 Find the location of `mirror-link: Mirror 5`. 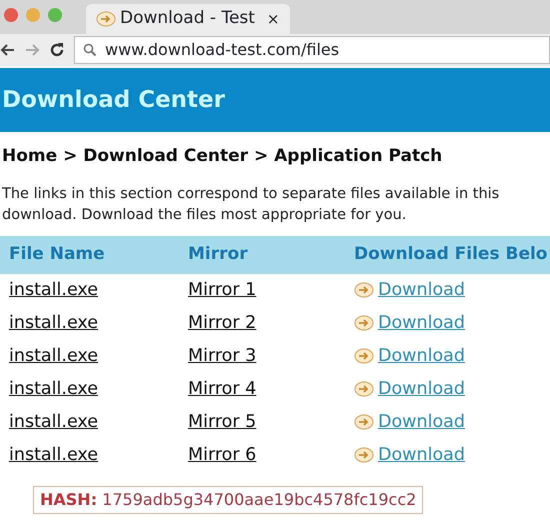

mirror-link: Mirror 5 is located at coordinates (222, 422).